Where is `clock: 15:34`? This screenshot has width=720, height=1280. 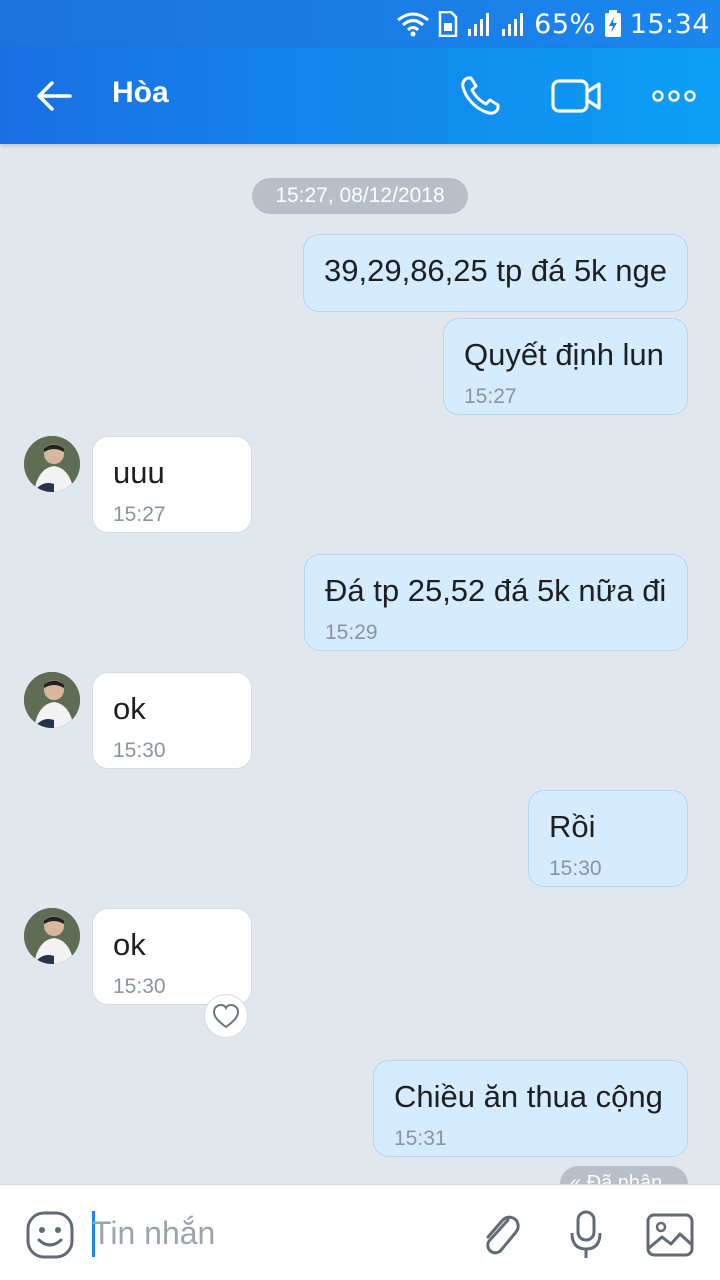 clock: 15:34 is located at coordinates (669, 24).